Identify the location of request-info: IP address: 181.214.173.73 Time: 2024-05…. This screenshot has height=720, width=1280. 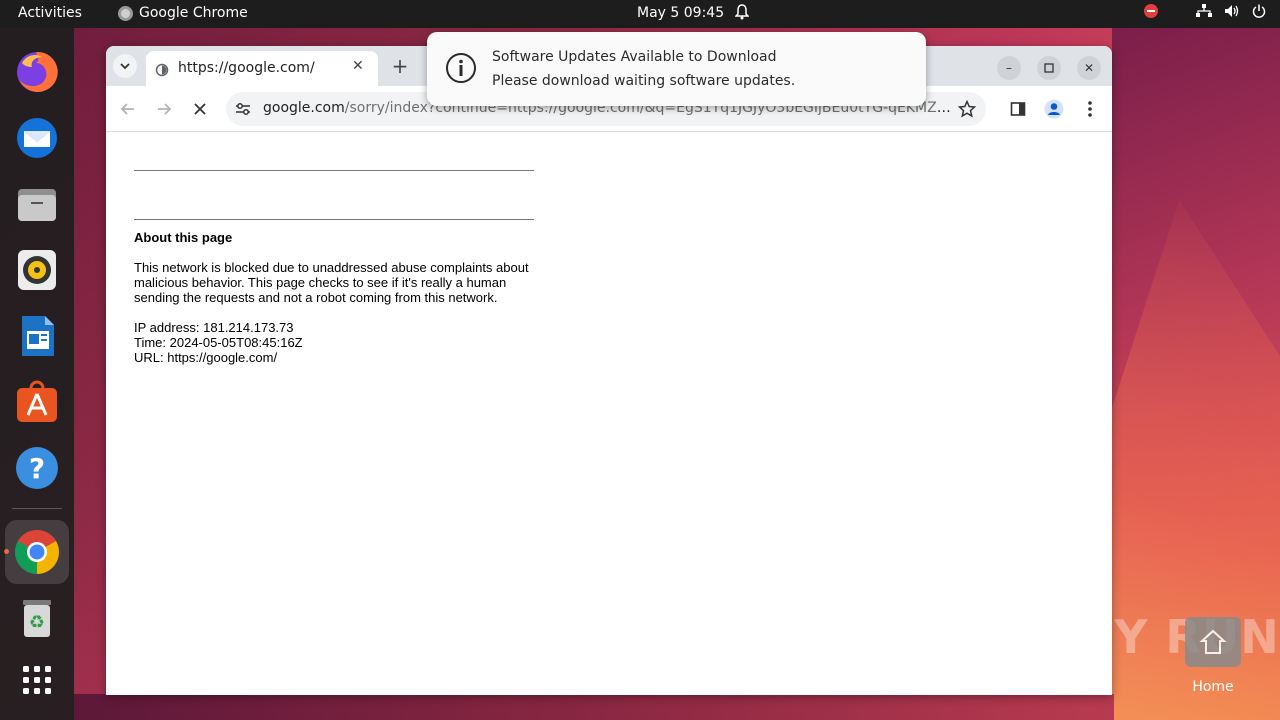
(218, 342).